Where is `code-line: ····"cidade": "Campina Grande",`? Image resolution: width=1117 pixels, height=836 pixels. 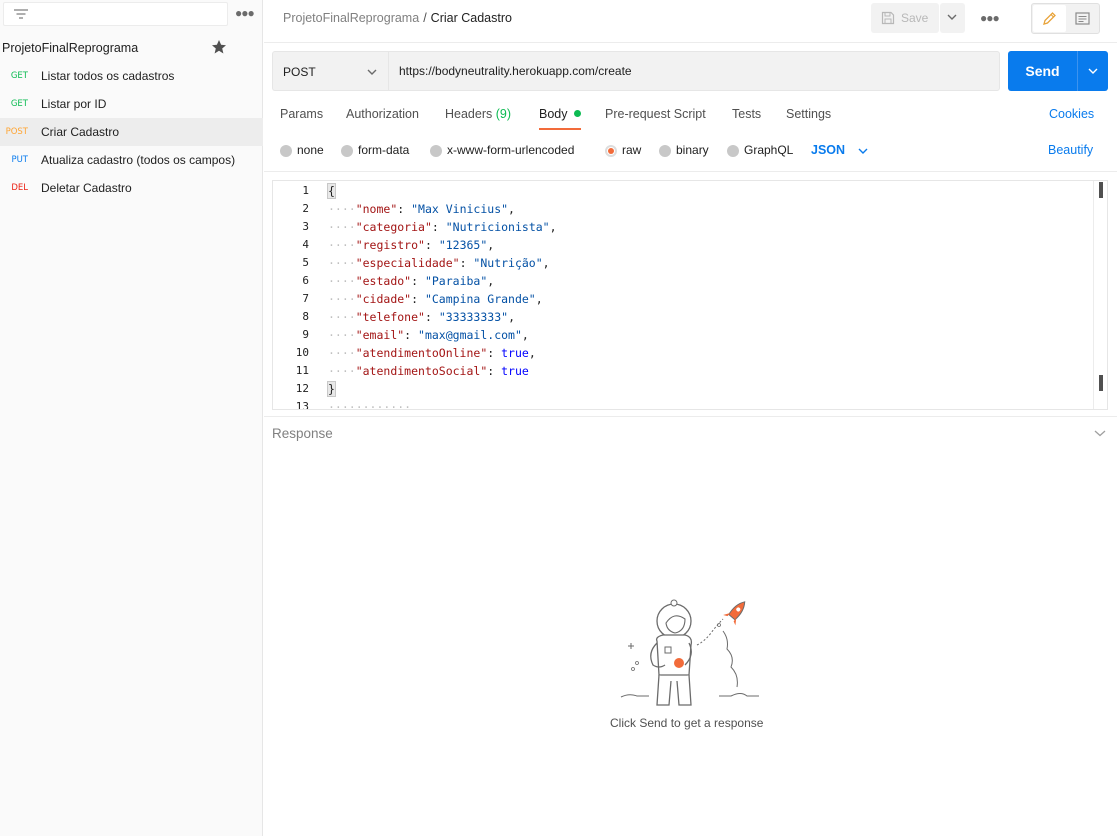
code-line: ····"cidade": "Campina Grande", is located at coordinates (435, 299).